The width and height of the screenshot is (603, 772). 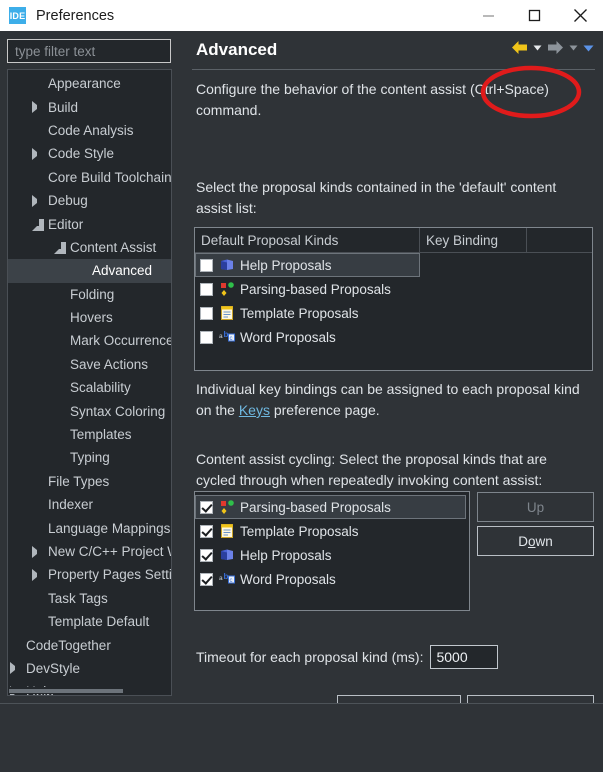 What do you see at coordinates (254, 410) in the screenshot?
I see `keys-preference-link: Keys` at bounding box center [254, 410].